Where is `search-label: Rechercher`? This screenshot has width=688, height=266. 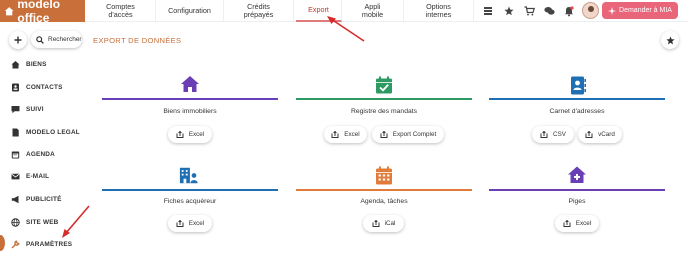
search-label: Rechercher is located at coordinates (65, 39).